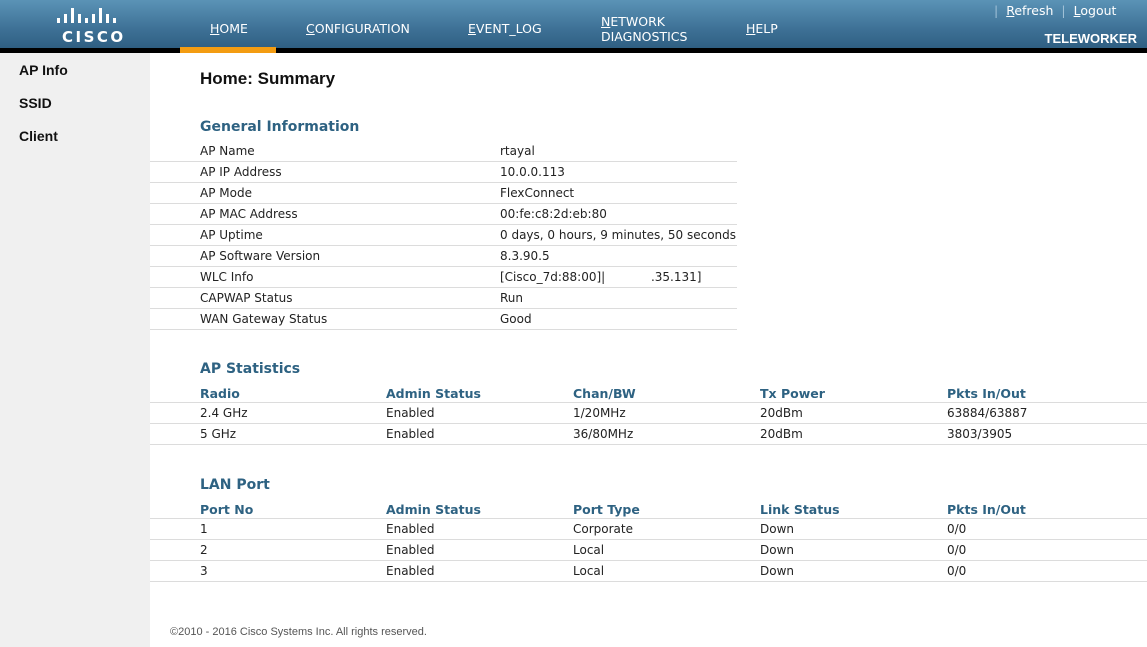 Image resolution: width=1147 pixels, height=647 pixels. Describe the element at coordinates (226, 193) in the screenshot. I see `info-key: AP Mode` at that location.